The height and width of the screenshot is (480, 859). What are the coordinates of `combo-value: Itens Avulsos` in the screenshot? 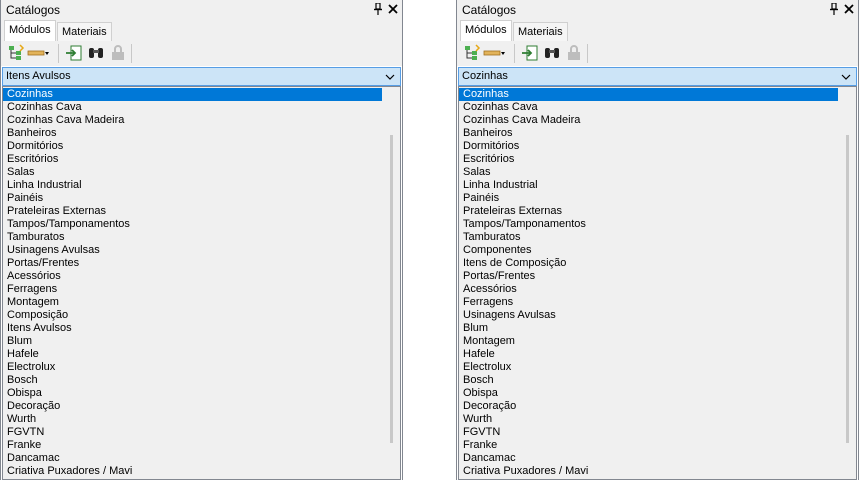 It's located at (38, 76).